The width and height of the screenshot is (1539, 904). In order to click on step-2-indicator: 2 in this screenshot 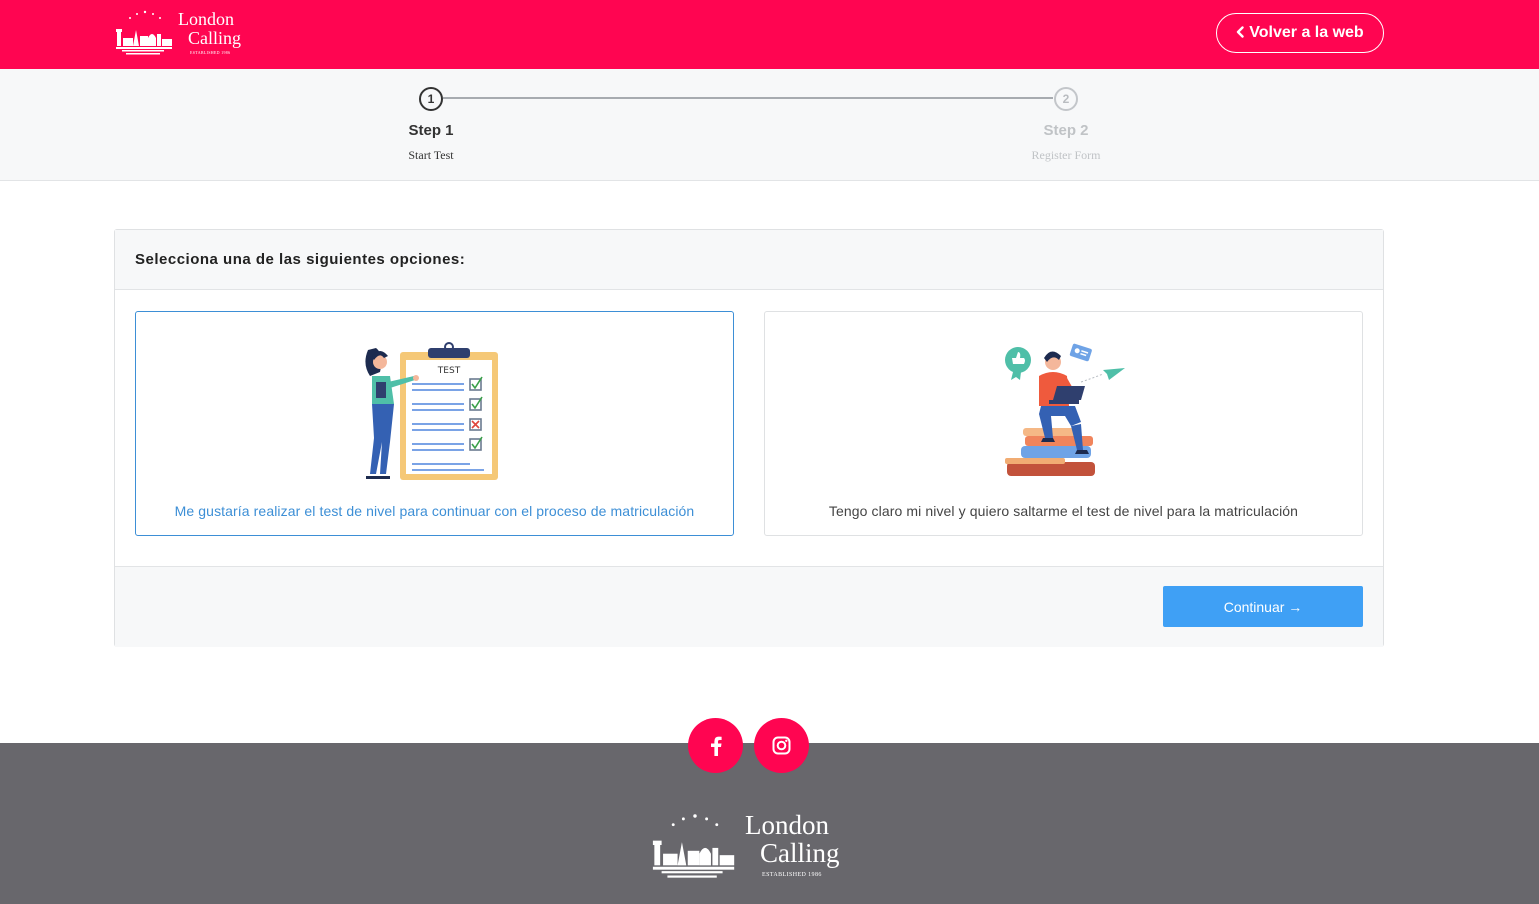, I will do `click(1066, 99)`.